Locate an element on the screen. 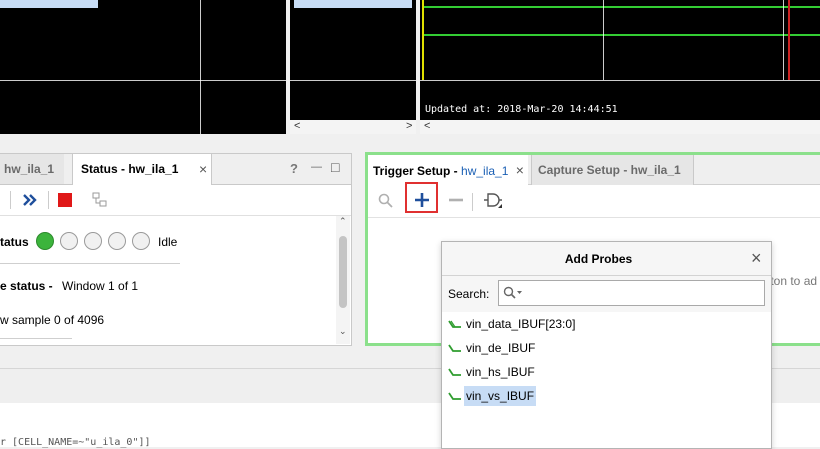  capture-status-value: Window 1 of 1 is located at coordinates (100, 286).